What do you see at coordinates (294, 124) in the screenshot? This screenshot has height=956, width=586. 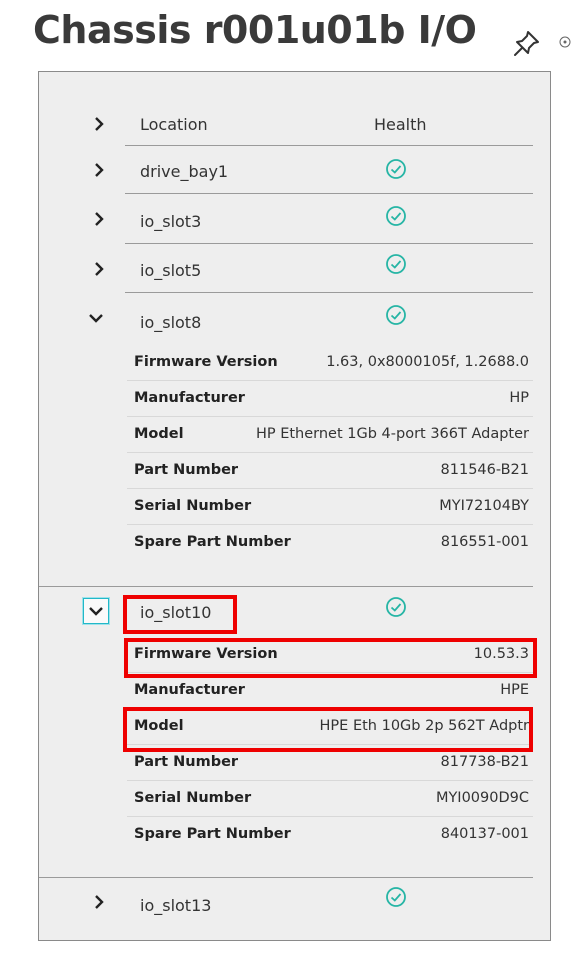 I see `table-header: Location Health` at bounding box center [294, 124].